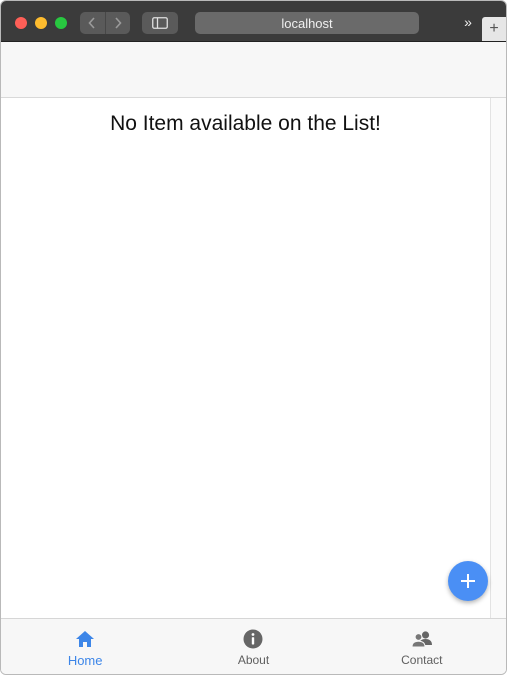 This screenshot has height=675, width=507. I want to click on back-button, so click(92, 23).